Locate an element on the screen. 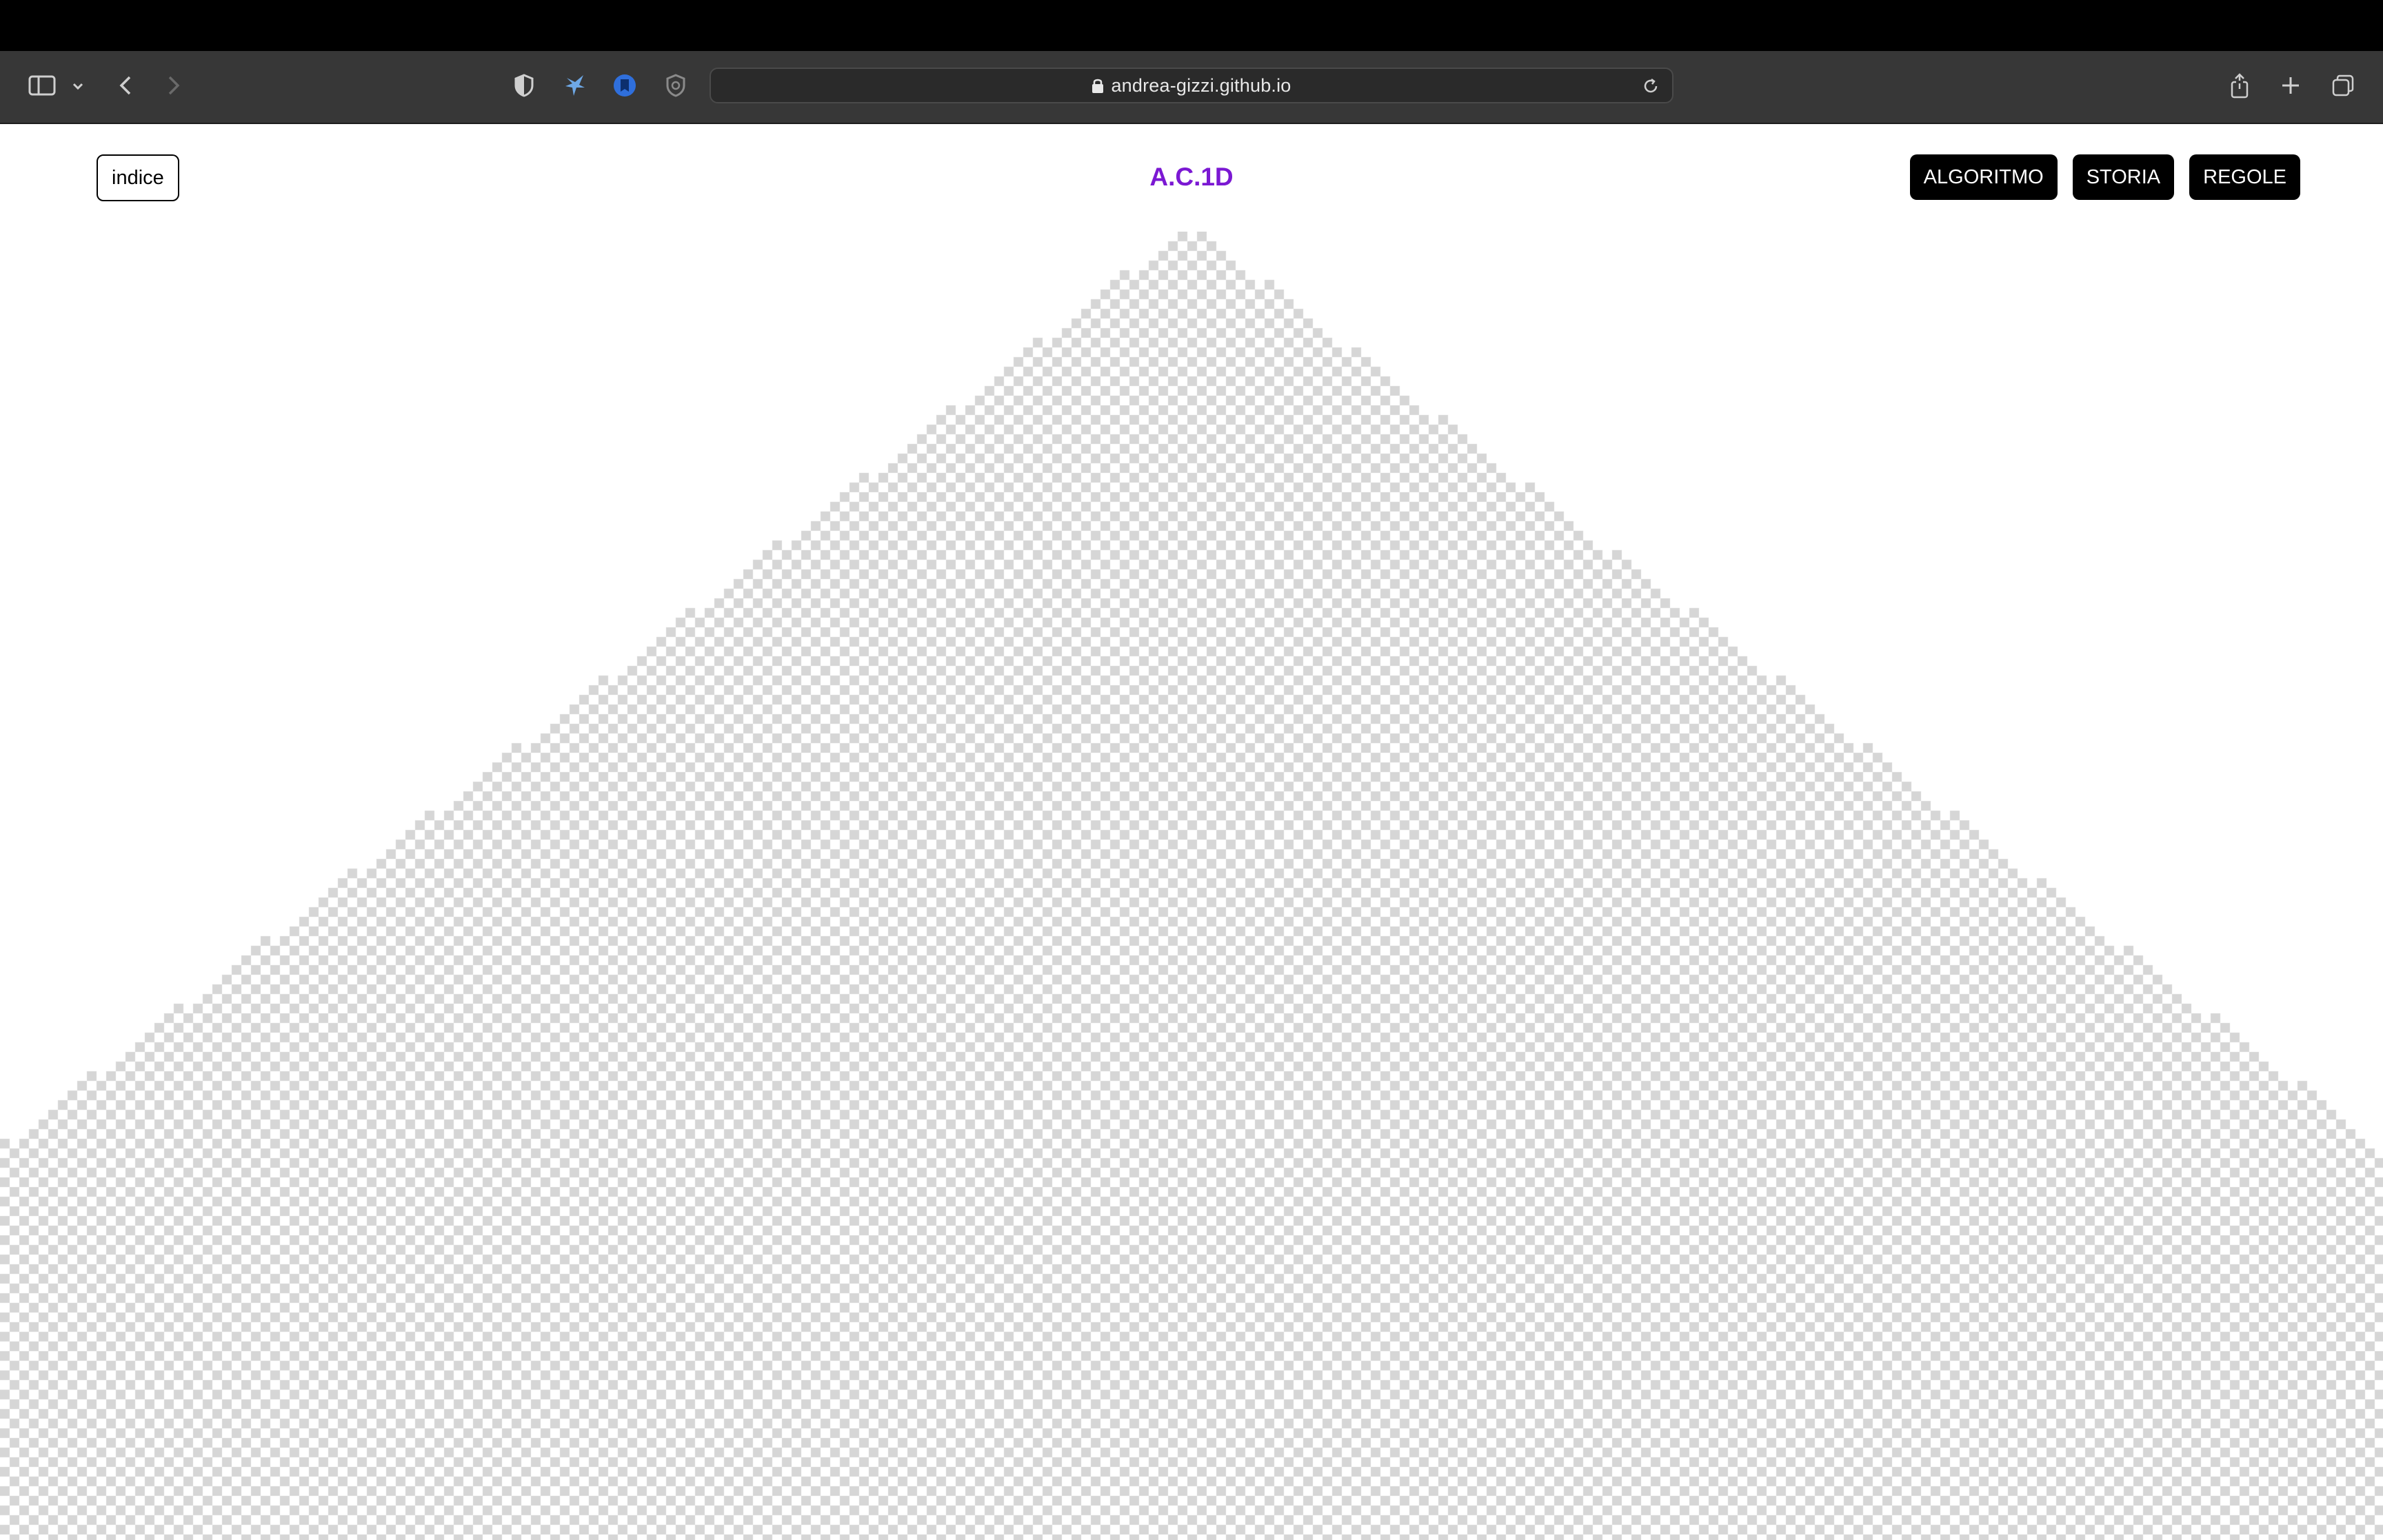 The width and height of the screenshot is (2383, 1540). new-tab-icon is located at coordinates (2290, 86).